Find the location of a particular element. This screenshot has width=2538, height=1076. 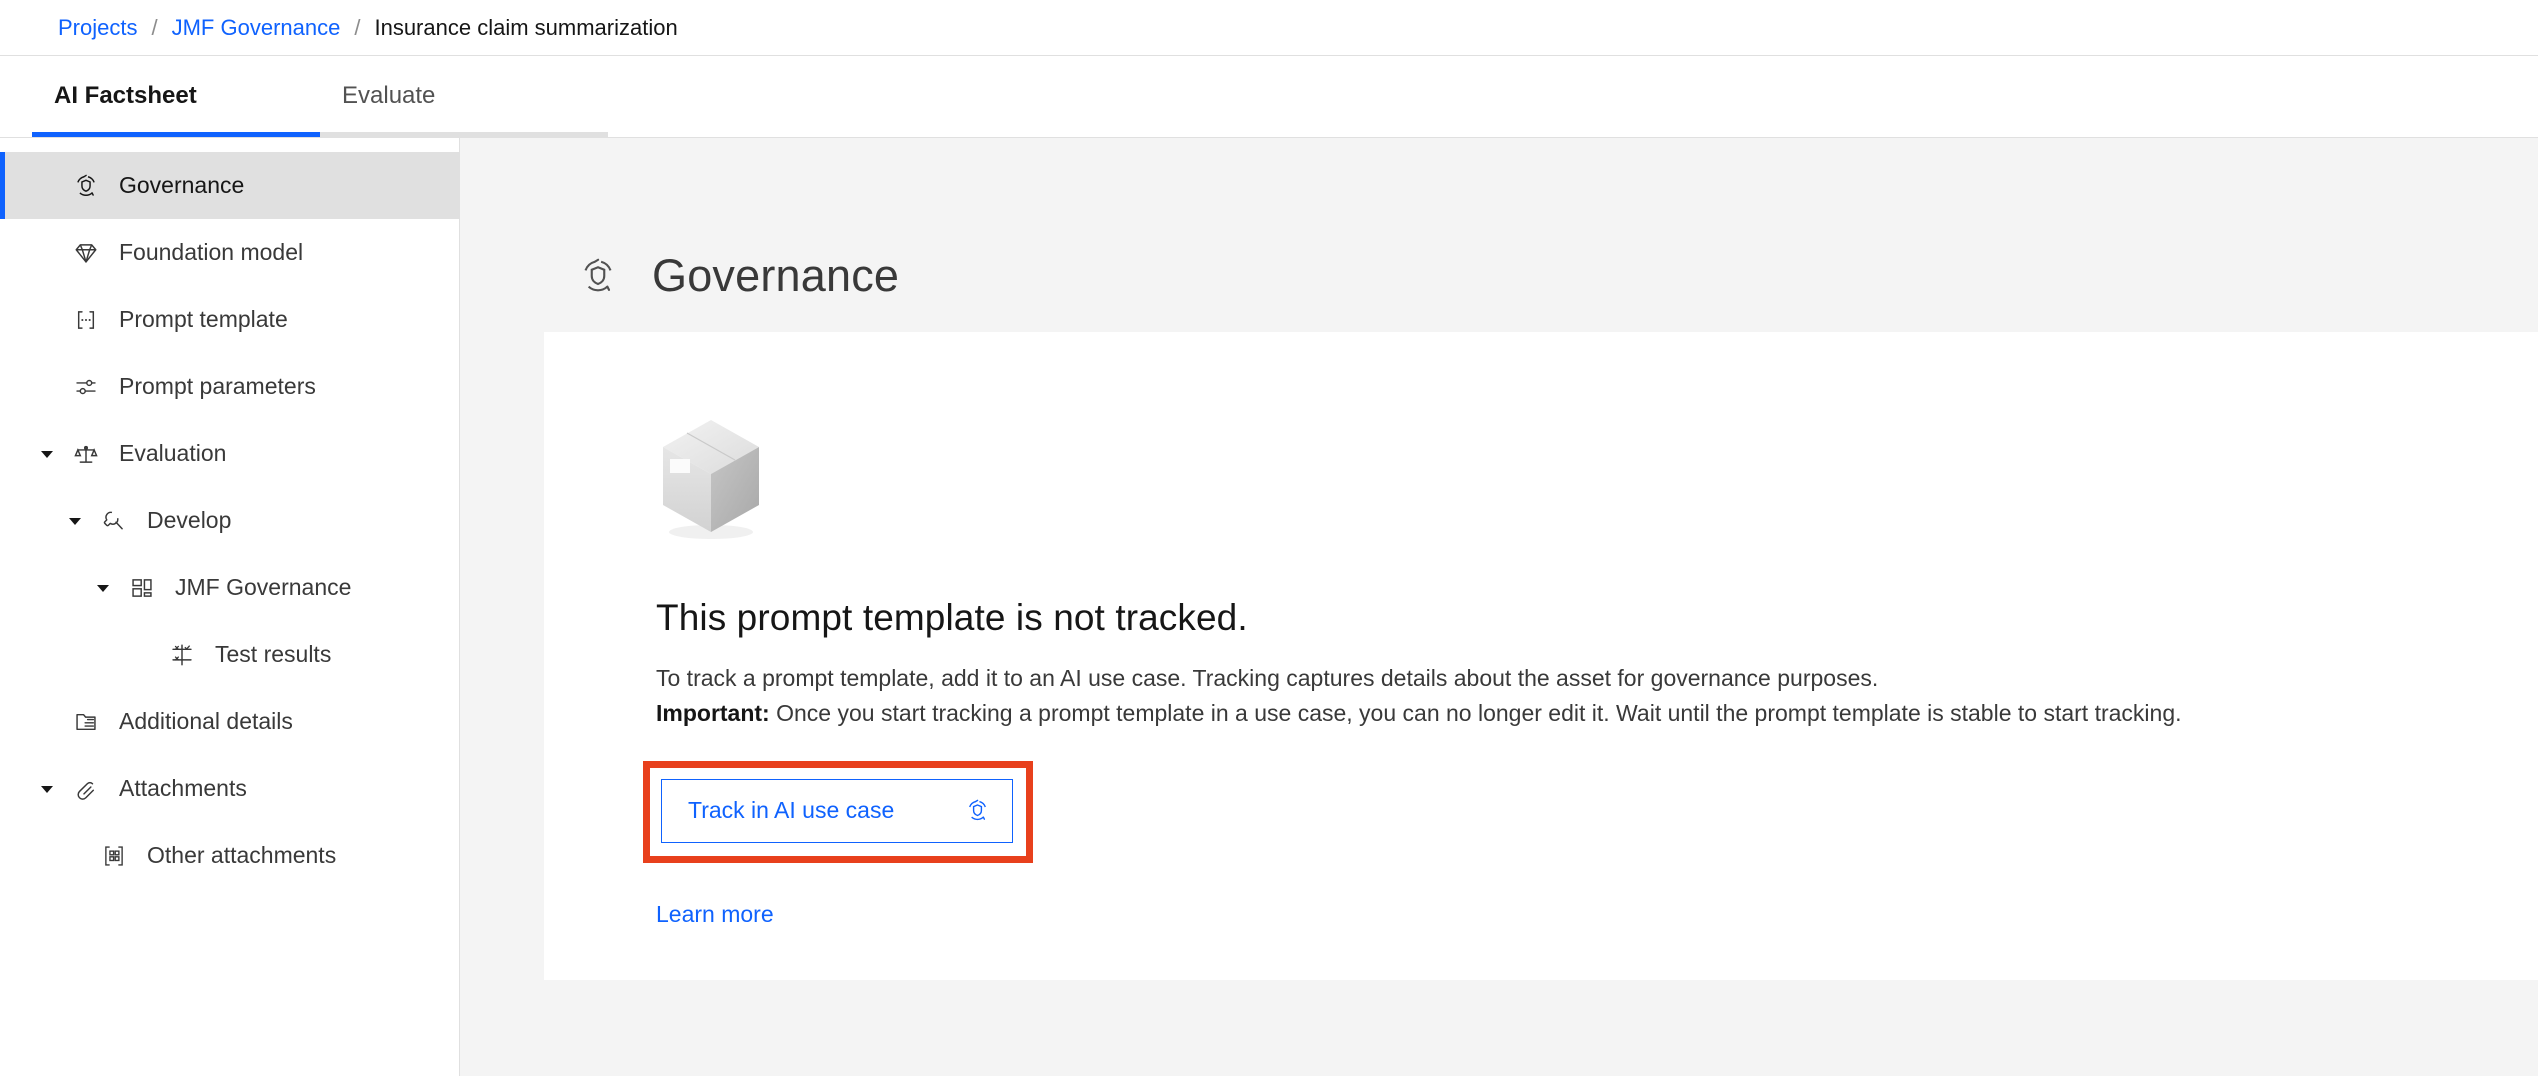

sidebar-item-label: Prompt parameters is located at coordinates (217, 386).